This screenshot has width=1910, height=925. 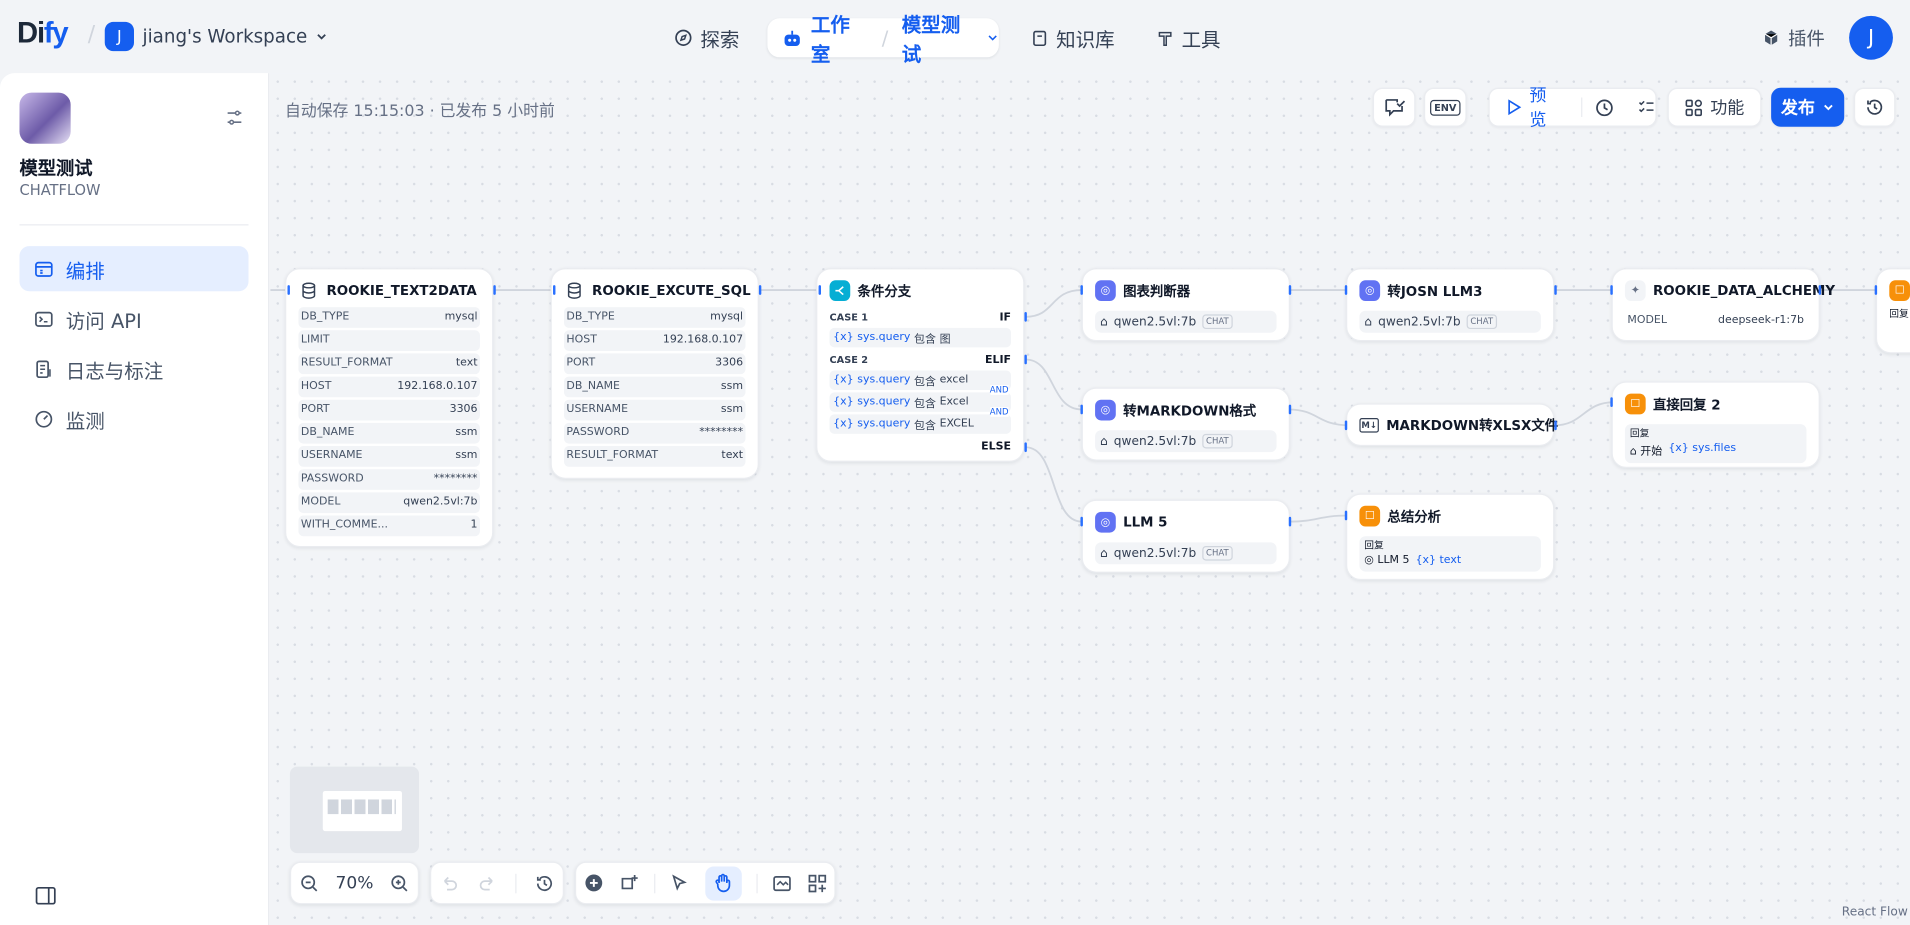 What do you see at coordinates (543, 882) in the screenshot?
I see `history-icon` at bounding box center [543, 882].